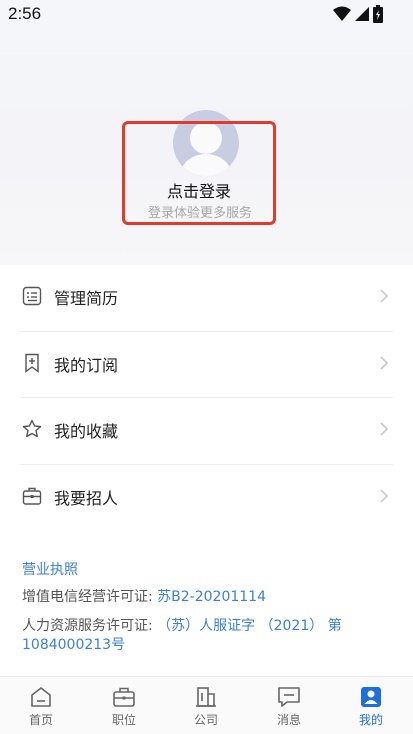 This screenshot has width=413, height=734. I want to click on telecom-license-value: 苏B2-20201114, so click(211, 597).